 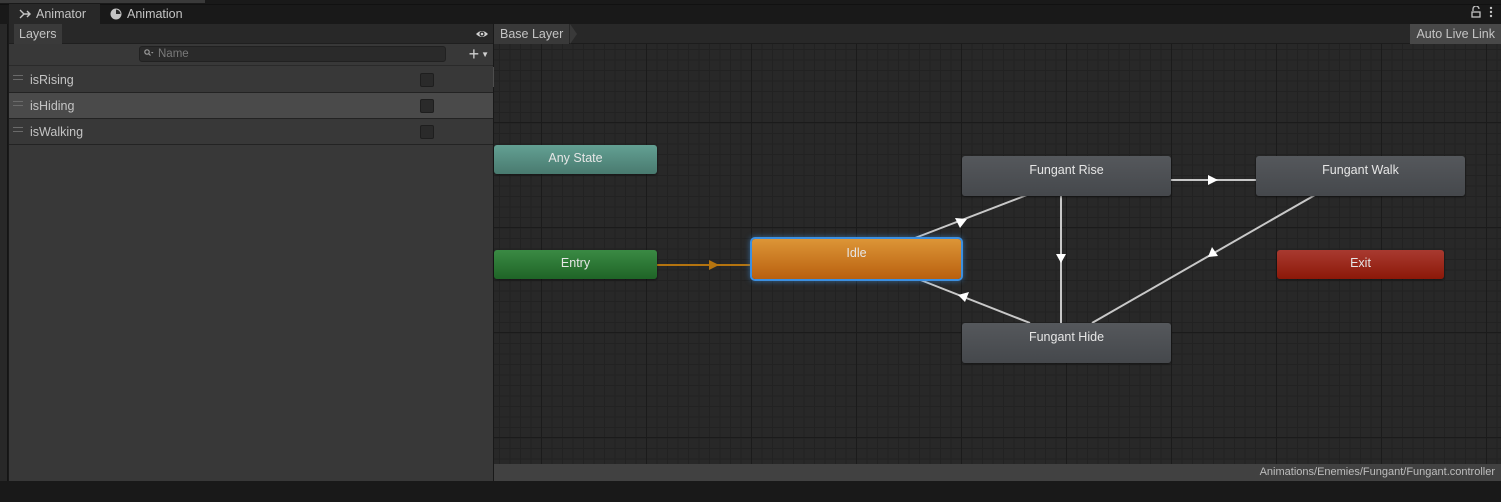 What do you see at coordinates (532, 34) in the screenshot?
I see `breadcrumb-base-layer: Base Layer` at bounding box center [532, 34].